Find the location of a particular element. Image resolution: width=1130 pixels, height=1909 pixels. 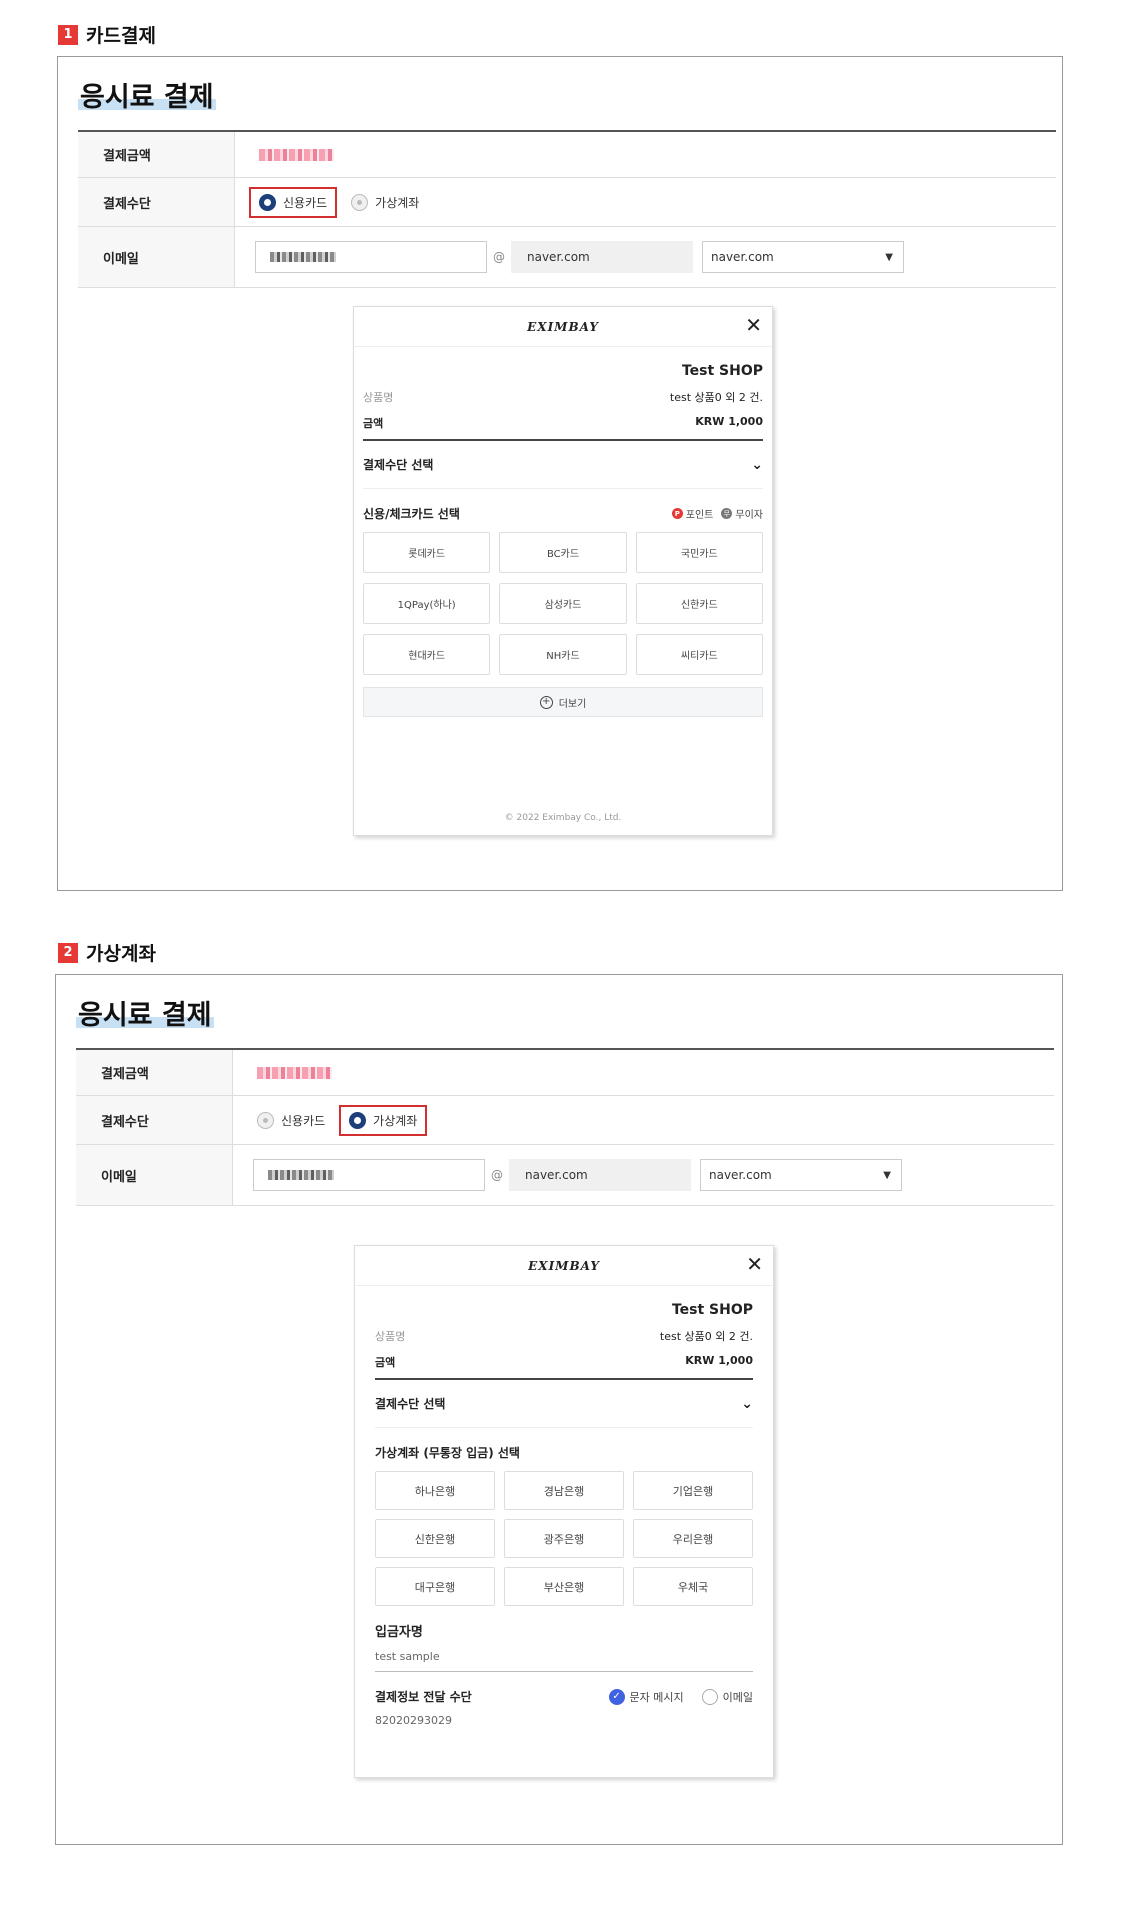

delivery-email-option: 이메일 is located at coordinates (727, 1696).